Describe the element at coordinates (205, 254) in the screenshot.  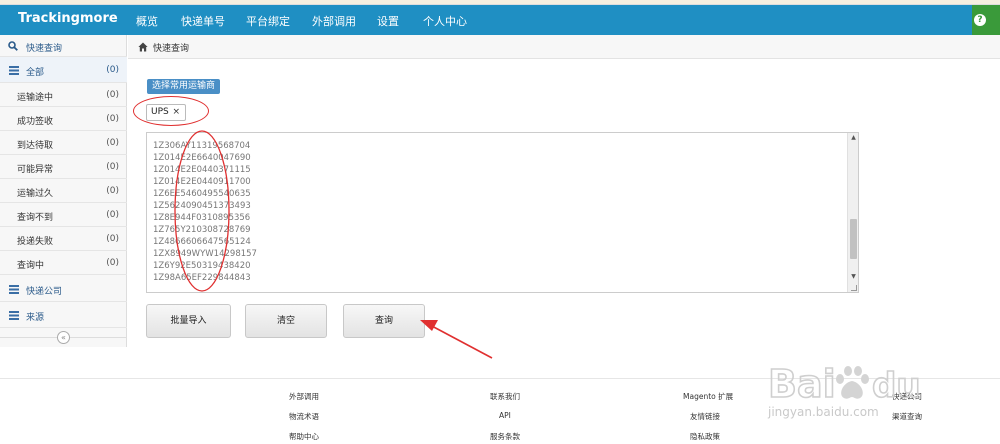
I see `tracking-number-line: 1ZX8949WYW14298157` at that location.